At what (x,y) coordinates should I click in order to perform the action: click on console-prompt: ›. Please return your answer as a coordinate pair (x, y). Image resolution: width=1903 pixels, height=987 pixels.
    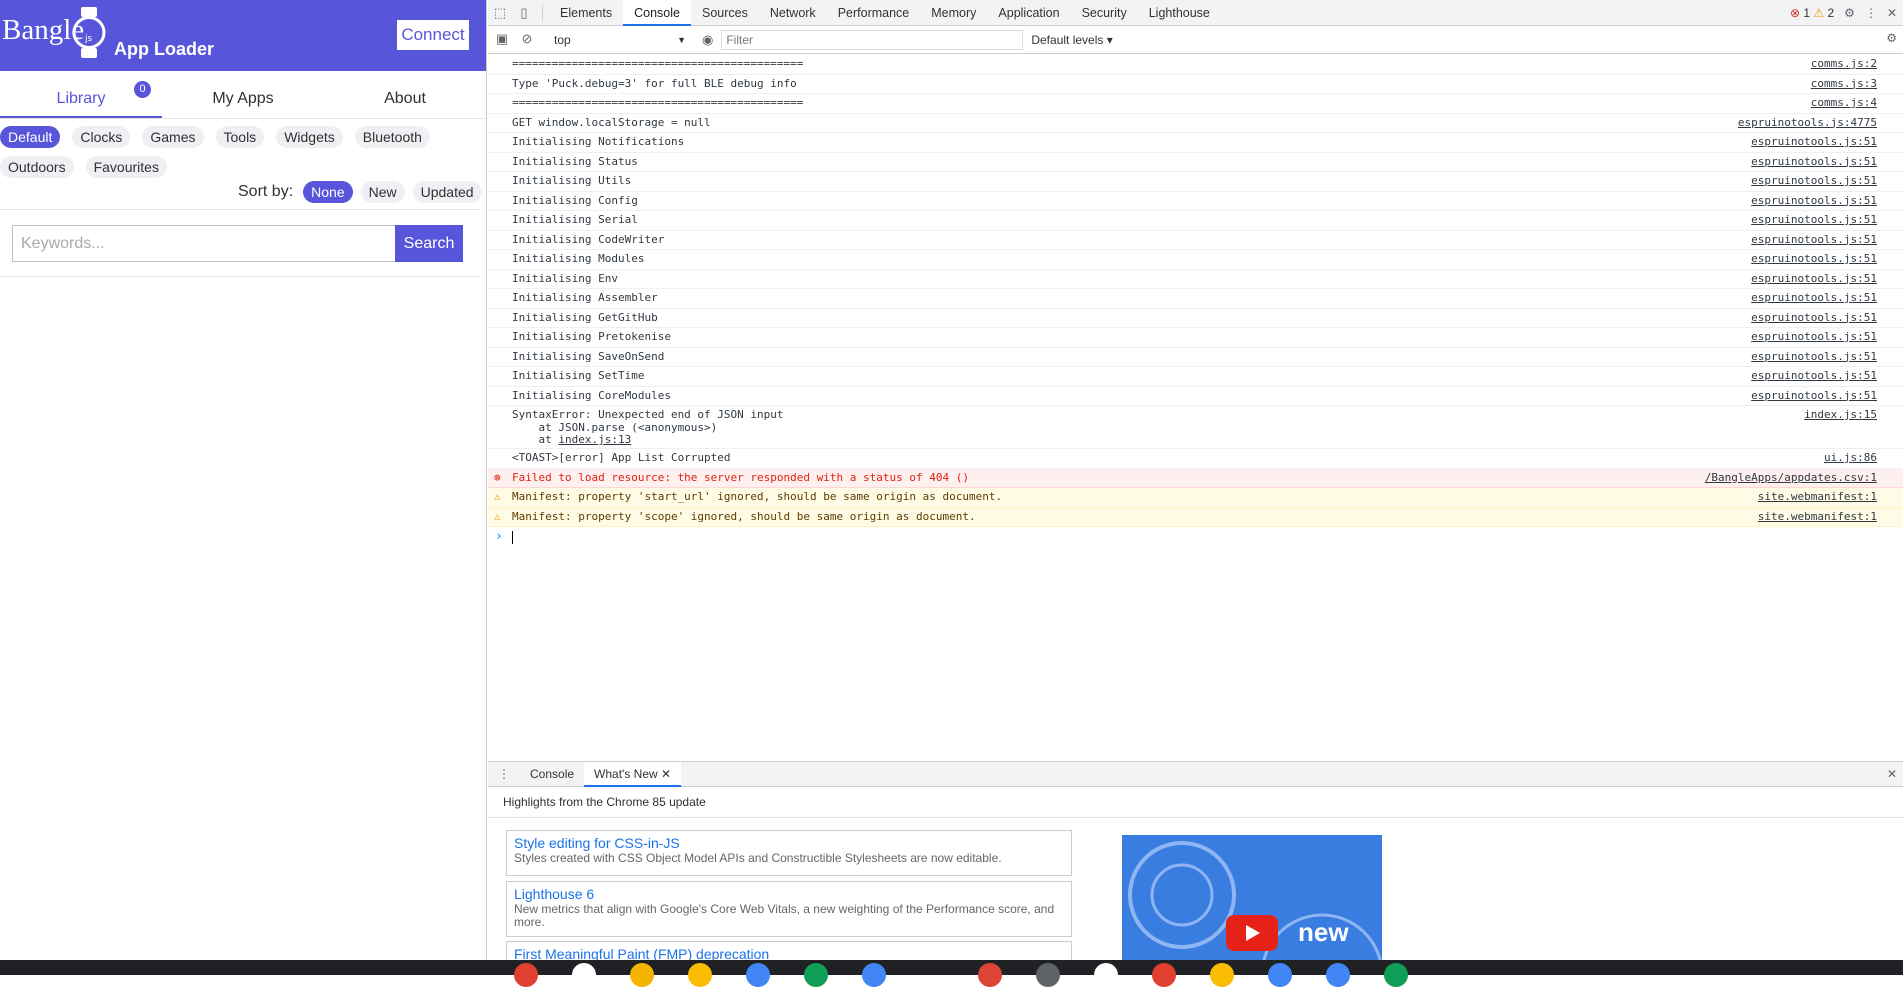
    Looking at the image, I should click on (1195, 537).